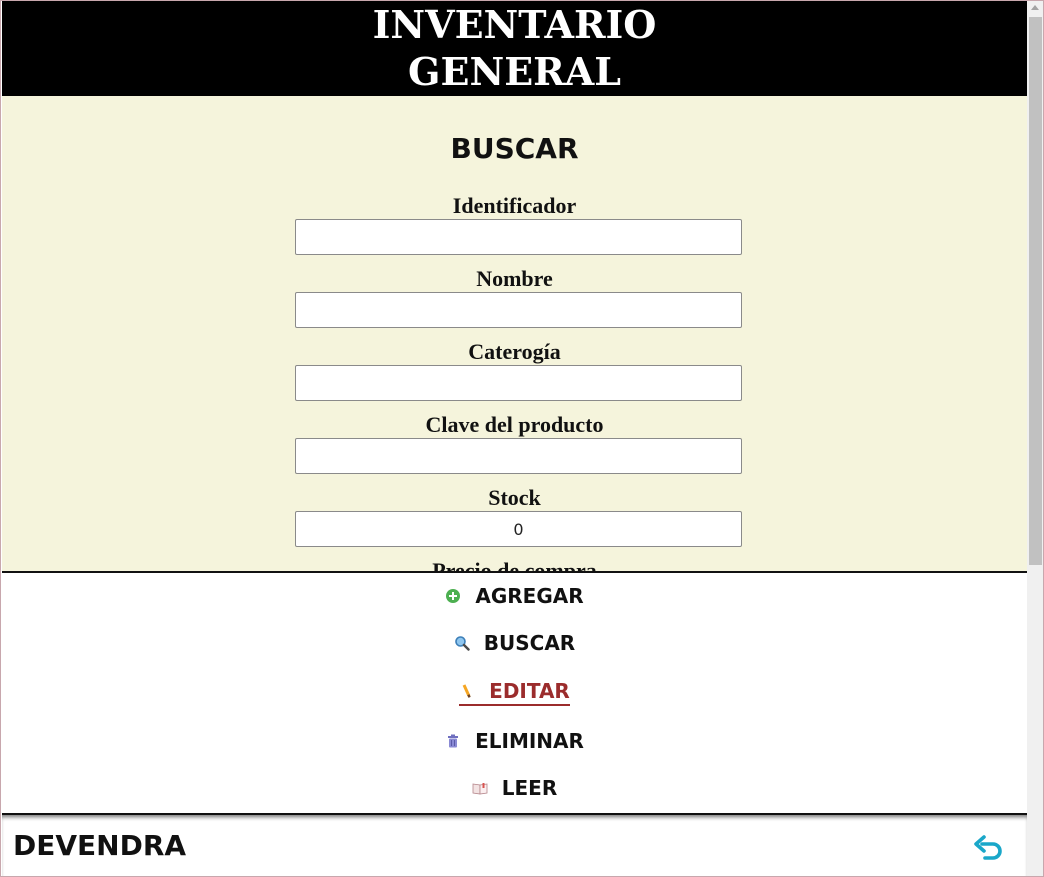 The height and width of the screenshot is (877, 1044). What do you see at coordinates (100, 845) in the screenshot?
I see `brand-name: DEVENDRA` at bounding box center [100, 845].